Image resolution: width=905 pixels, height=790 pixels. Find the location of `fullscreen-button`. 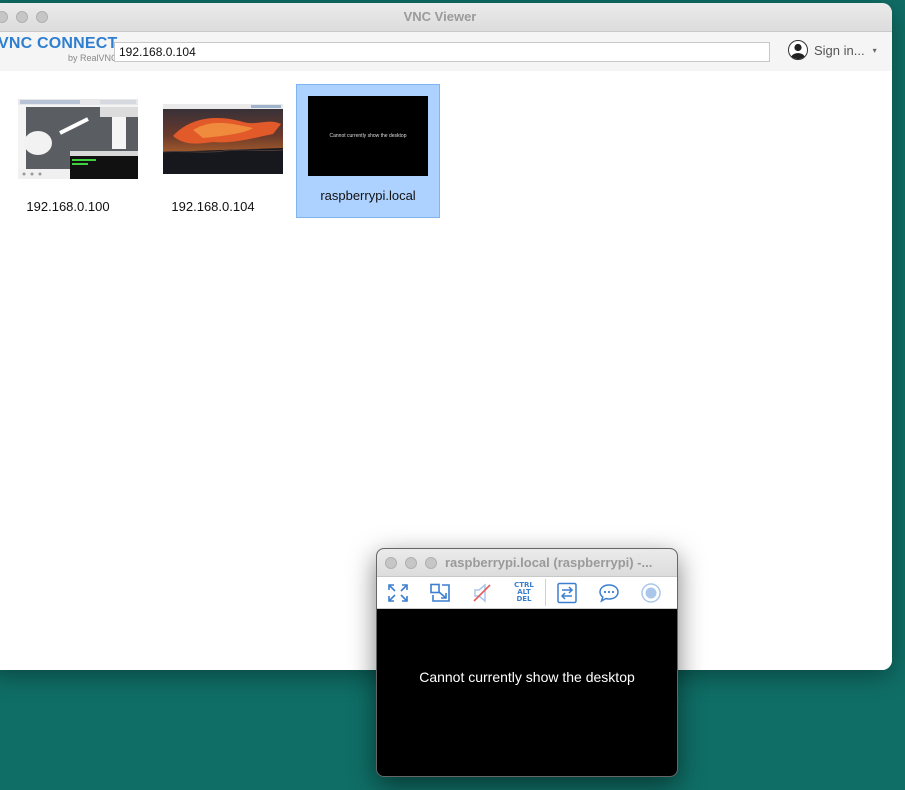

fullscreen-button is located at coordinates (398, 592).